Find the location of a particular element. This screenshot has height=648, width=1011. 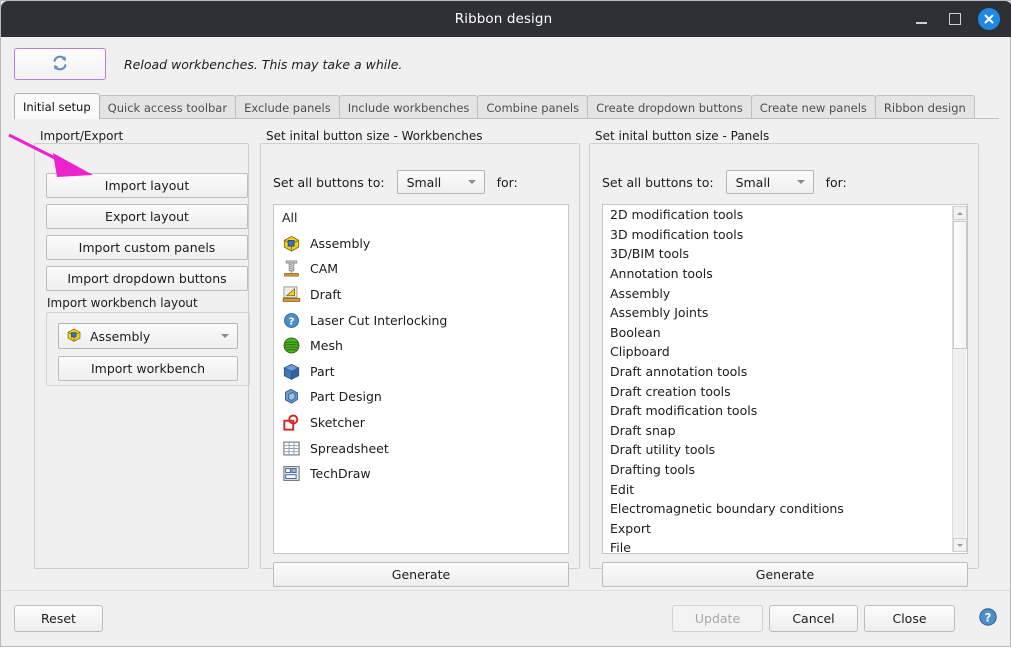

part-icon is located at coordinates (291, 371).